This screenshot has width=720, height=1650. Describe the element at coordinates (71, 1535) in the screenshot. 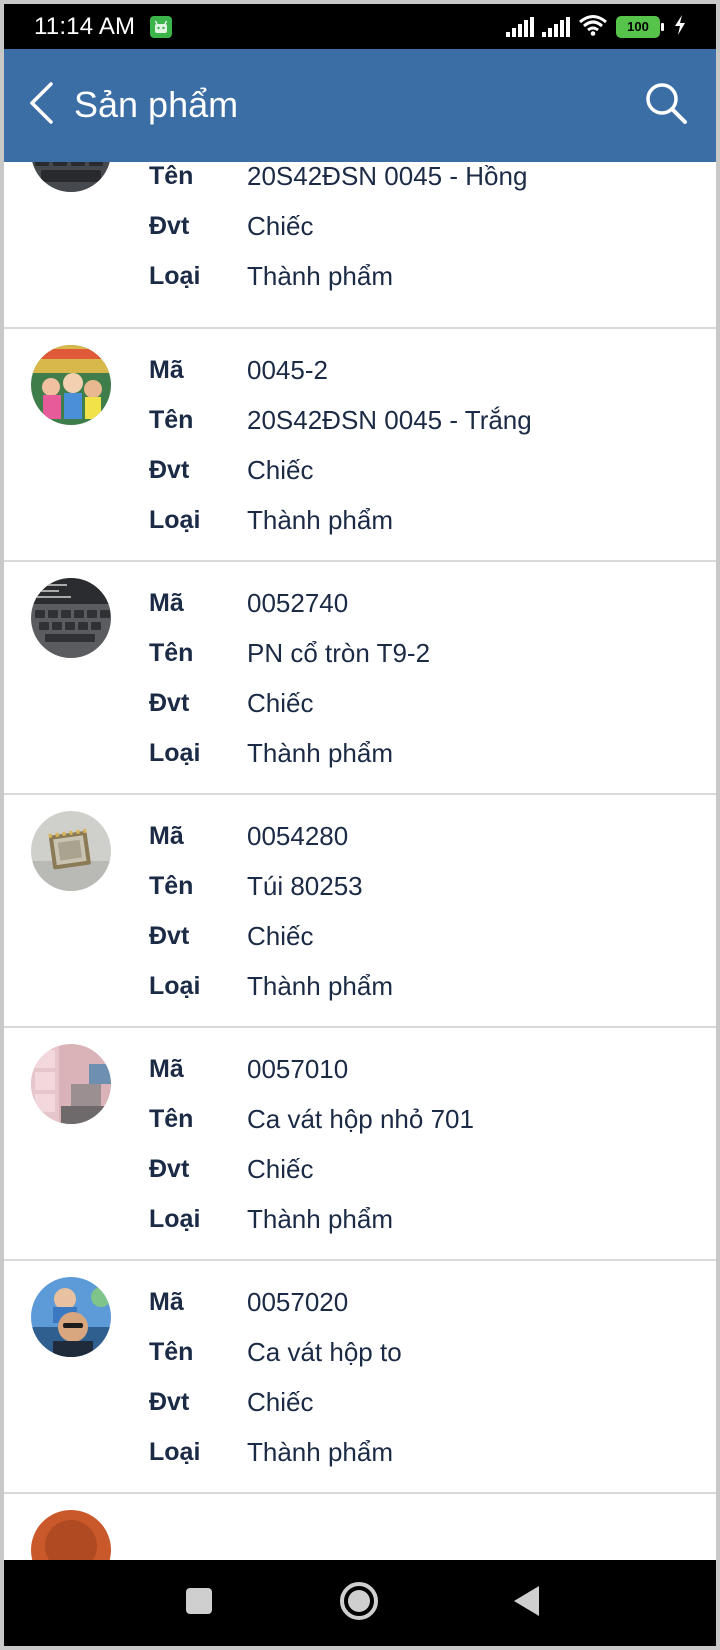

I see `product-photo` at that location.